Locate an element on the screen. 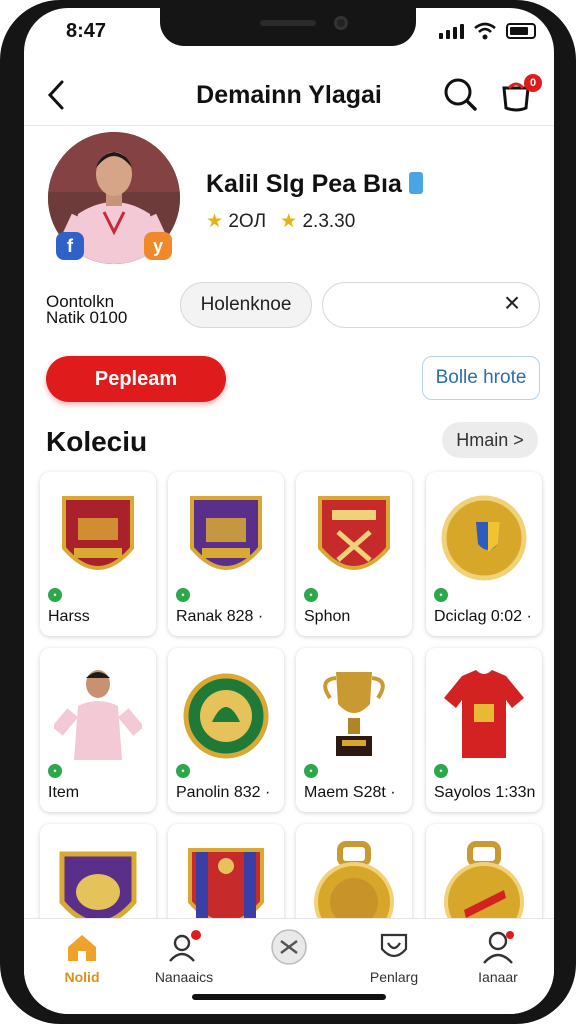 The width and height of the screenshot is (576, 1024). battery-icon is located at coordinates (521, 31).